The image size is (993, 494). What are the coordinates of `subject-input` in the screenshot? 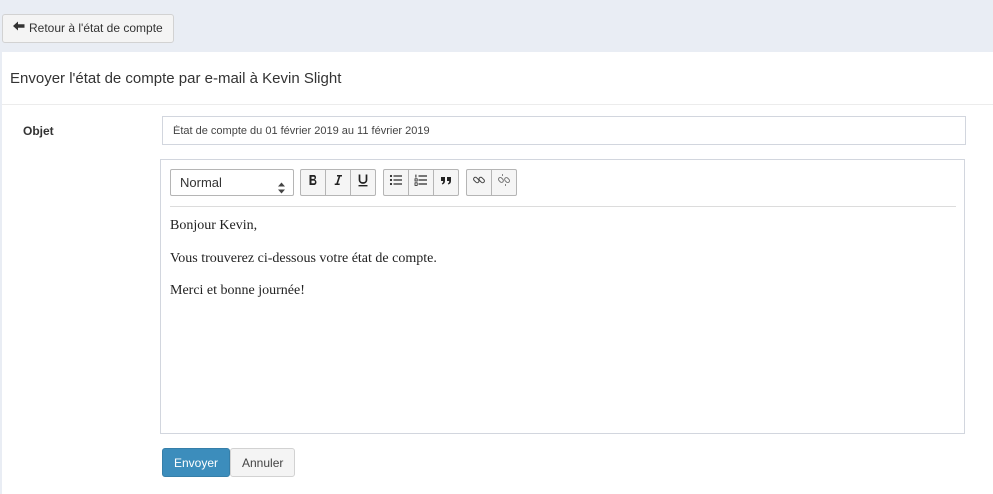 It's located at (564, 130).